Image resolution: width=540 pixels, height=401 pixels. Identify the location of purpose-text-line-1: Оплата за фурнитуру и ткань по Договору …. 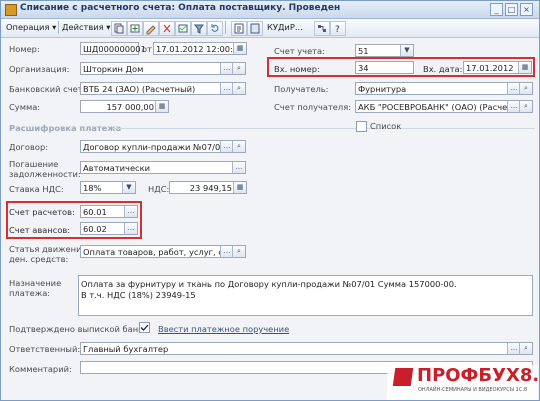
(269, 284).